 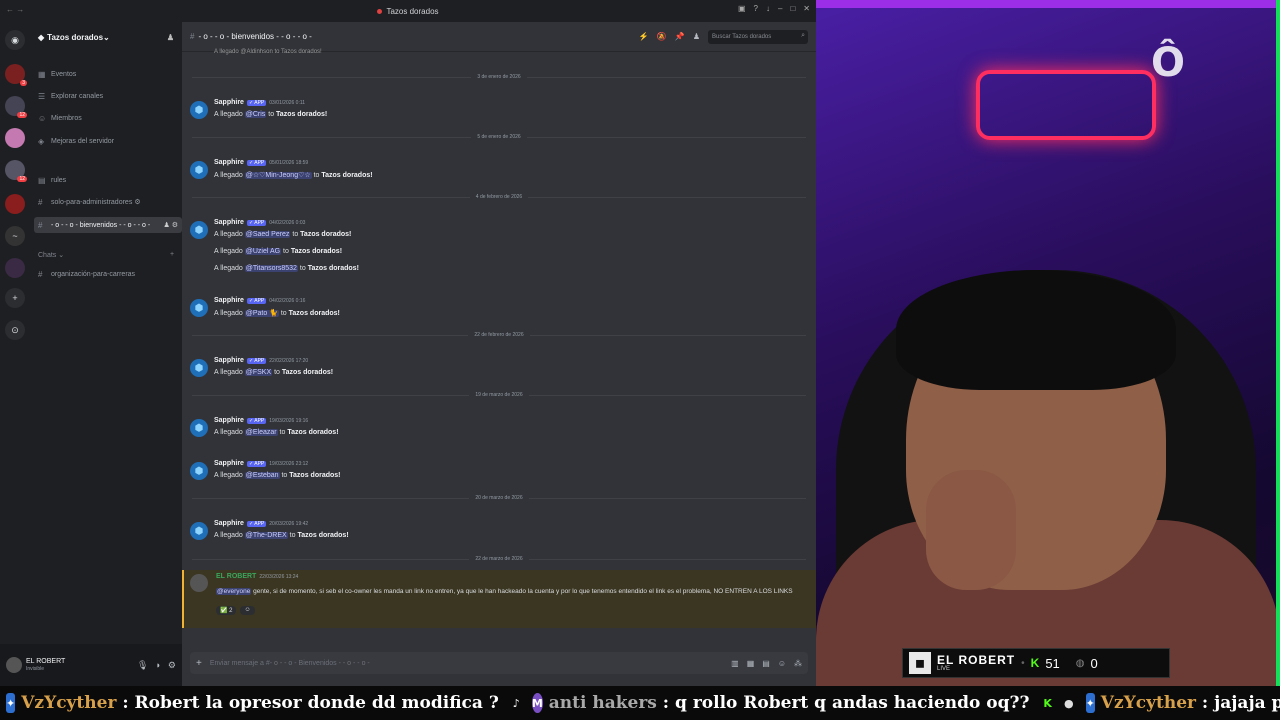 I want to click on app-badge: ✓ APP, so click(x=256, y=360).